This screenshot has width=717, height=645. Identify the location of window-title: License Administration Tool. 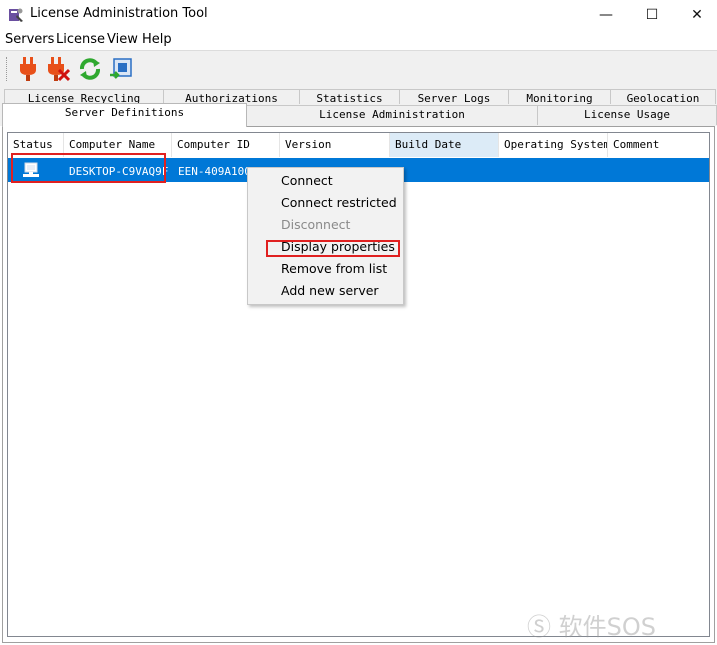
(119, 13).